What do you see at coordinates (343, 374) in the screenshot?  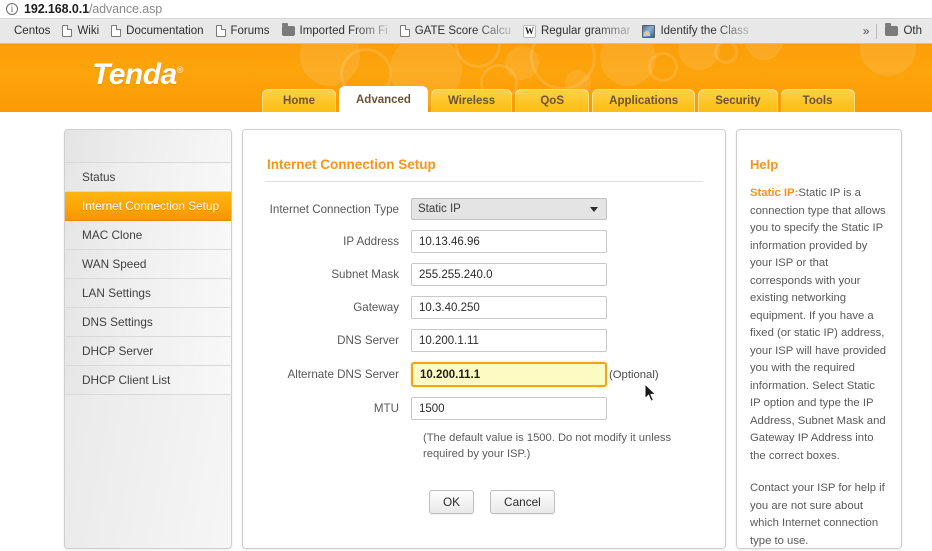 I see `label-alternate-dns-server: Alternate DNS Server` at bounding box center [343, 374].